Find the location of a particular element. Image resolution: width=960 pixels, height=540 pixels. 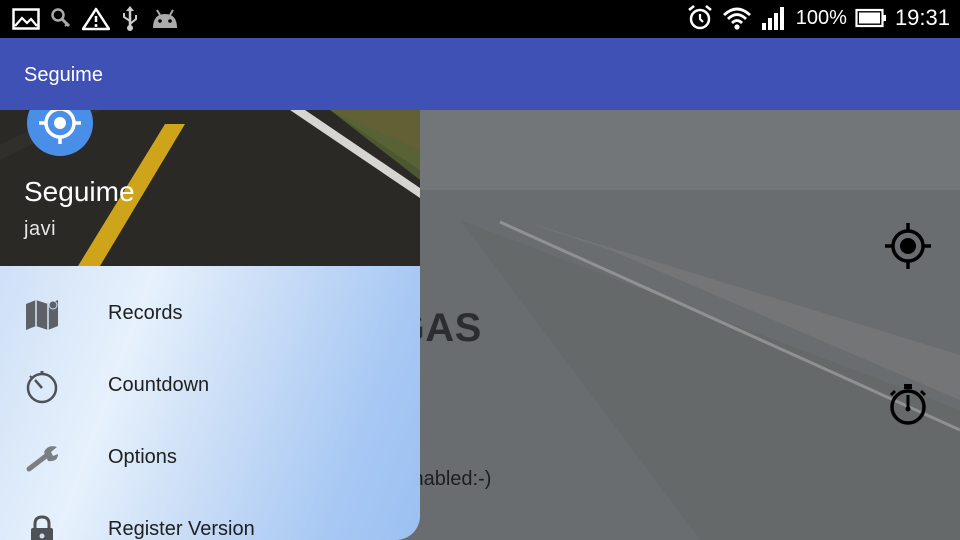

menu-item-label: Records is located at coordinates (145, 313).